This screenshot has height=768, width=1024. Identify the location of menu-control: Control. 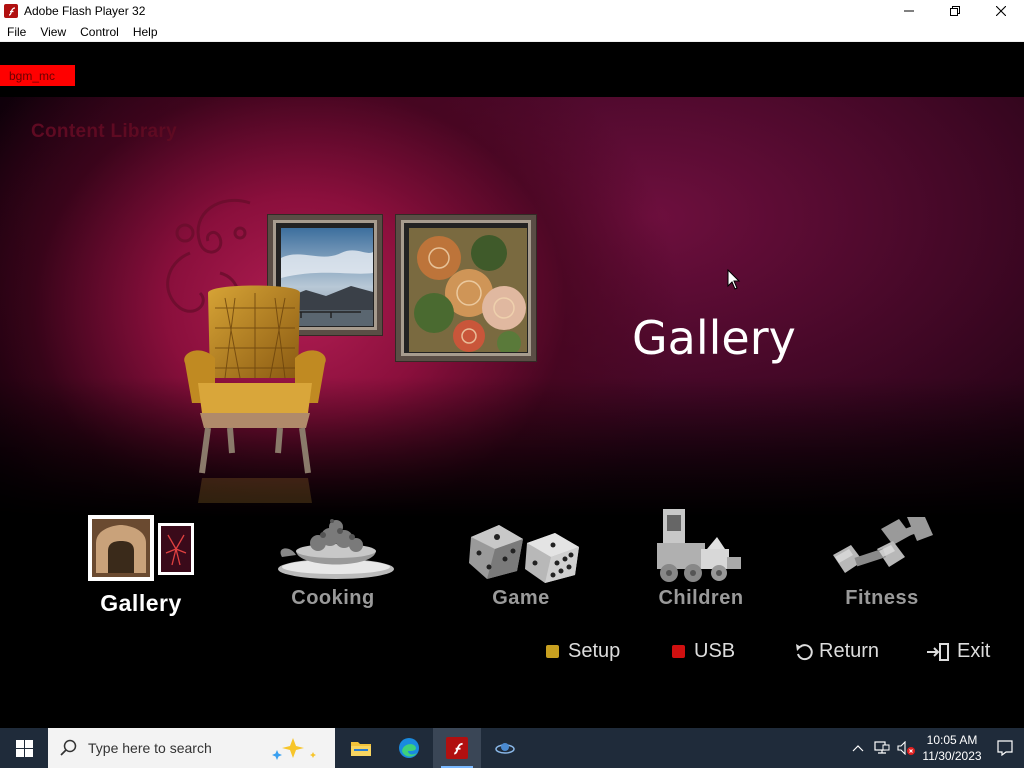
(99, 32).